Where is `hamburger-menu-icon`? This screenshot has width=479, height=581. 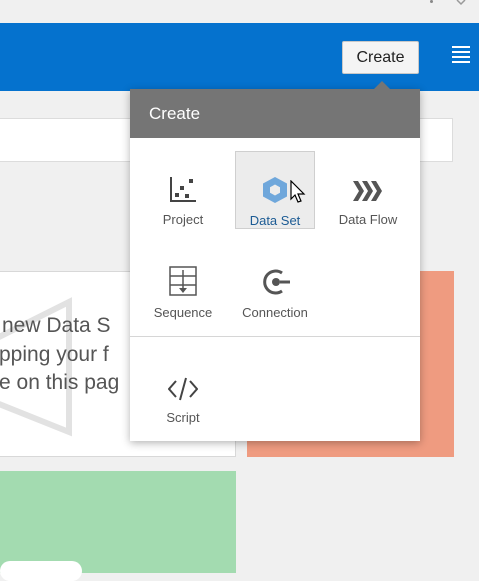 hamburger-menu-icon is located at coordinates (463, 57).